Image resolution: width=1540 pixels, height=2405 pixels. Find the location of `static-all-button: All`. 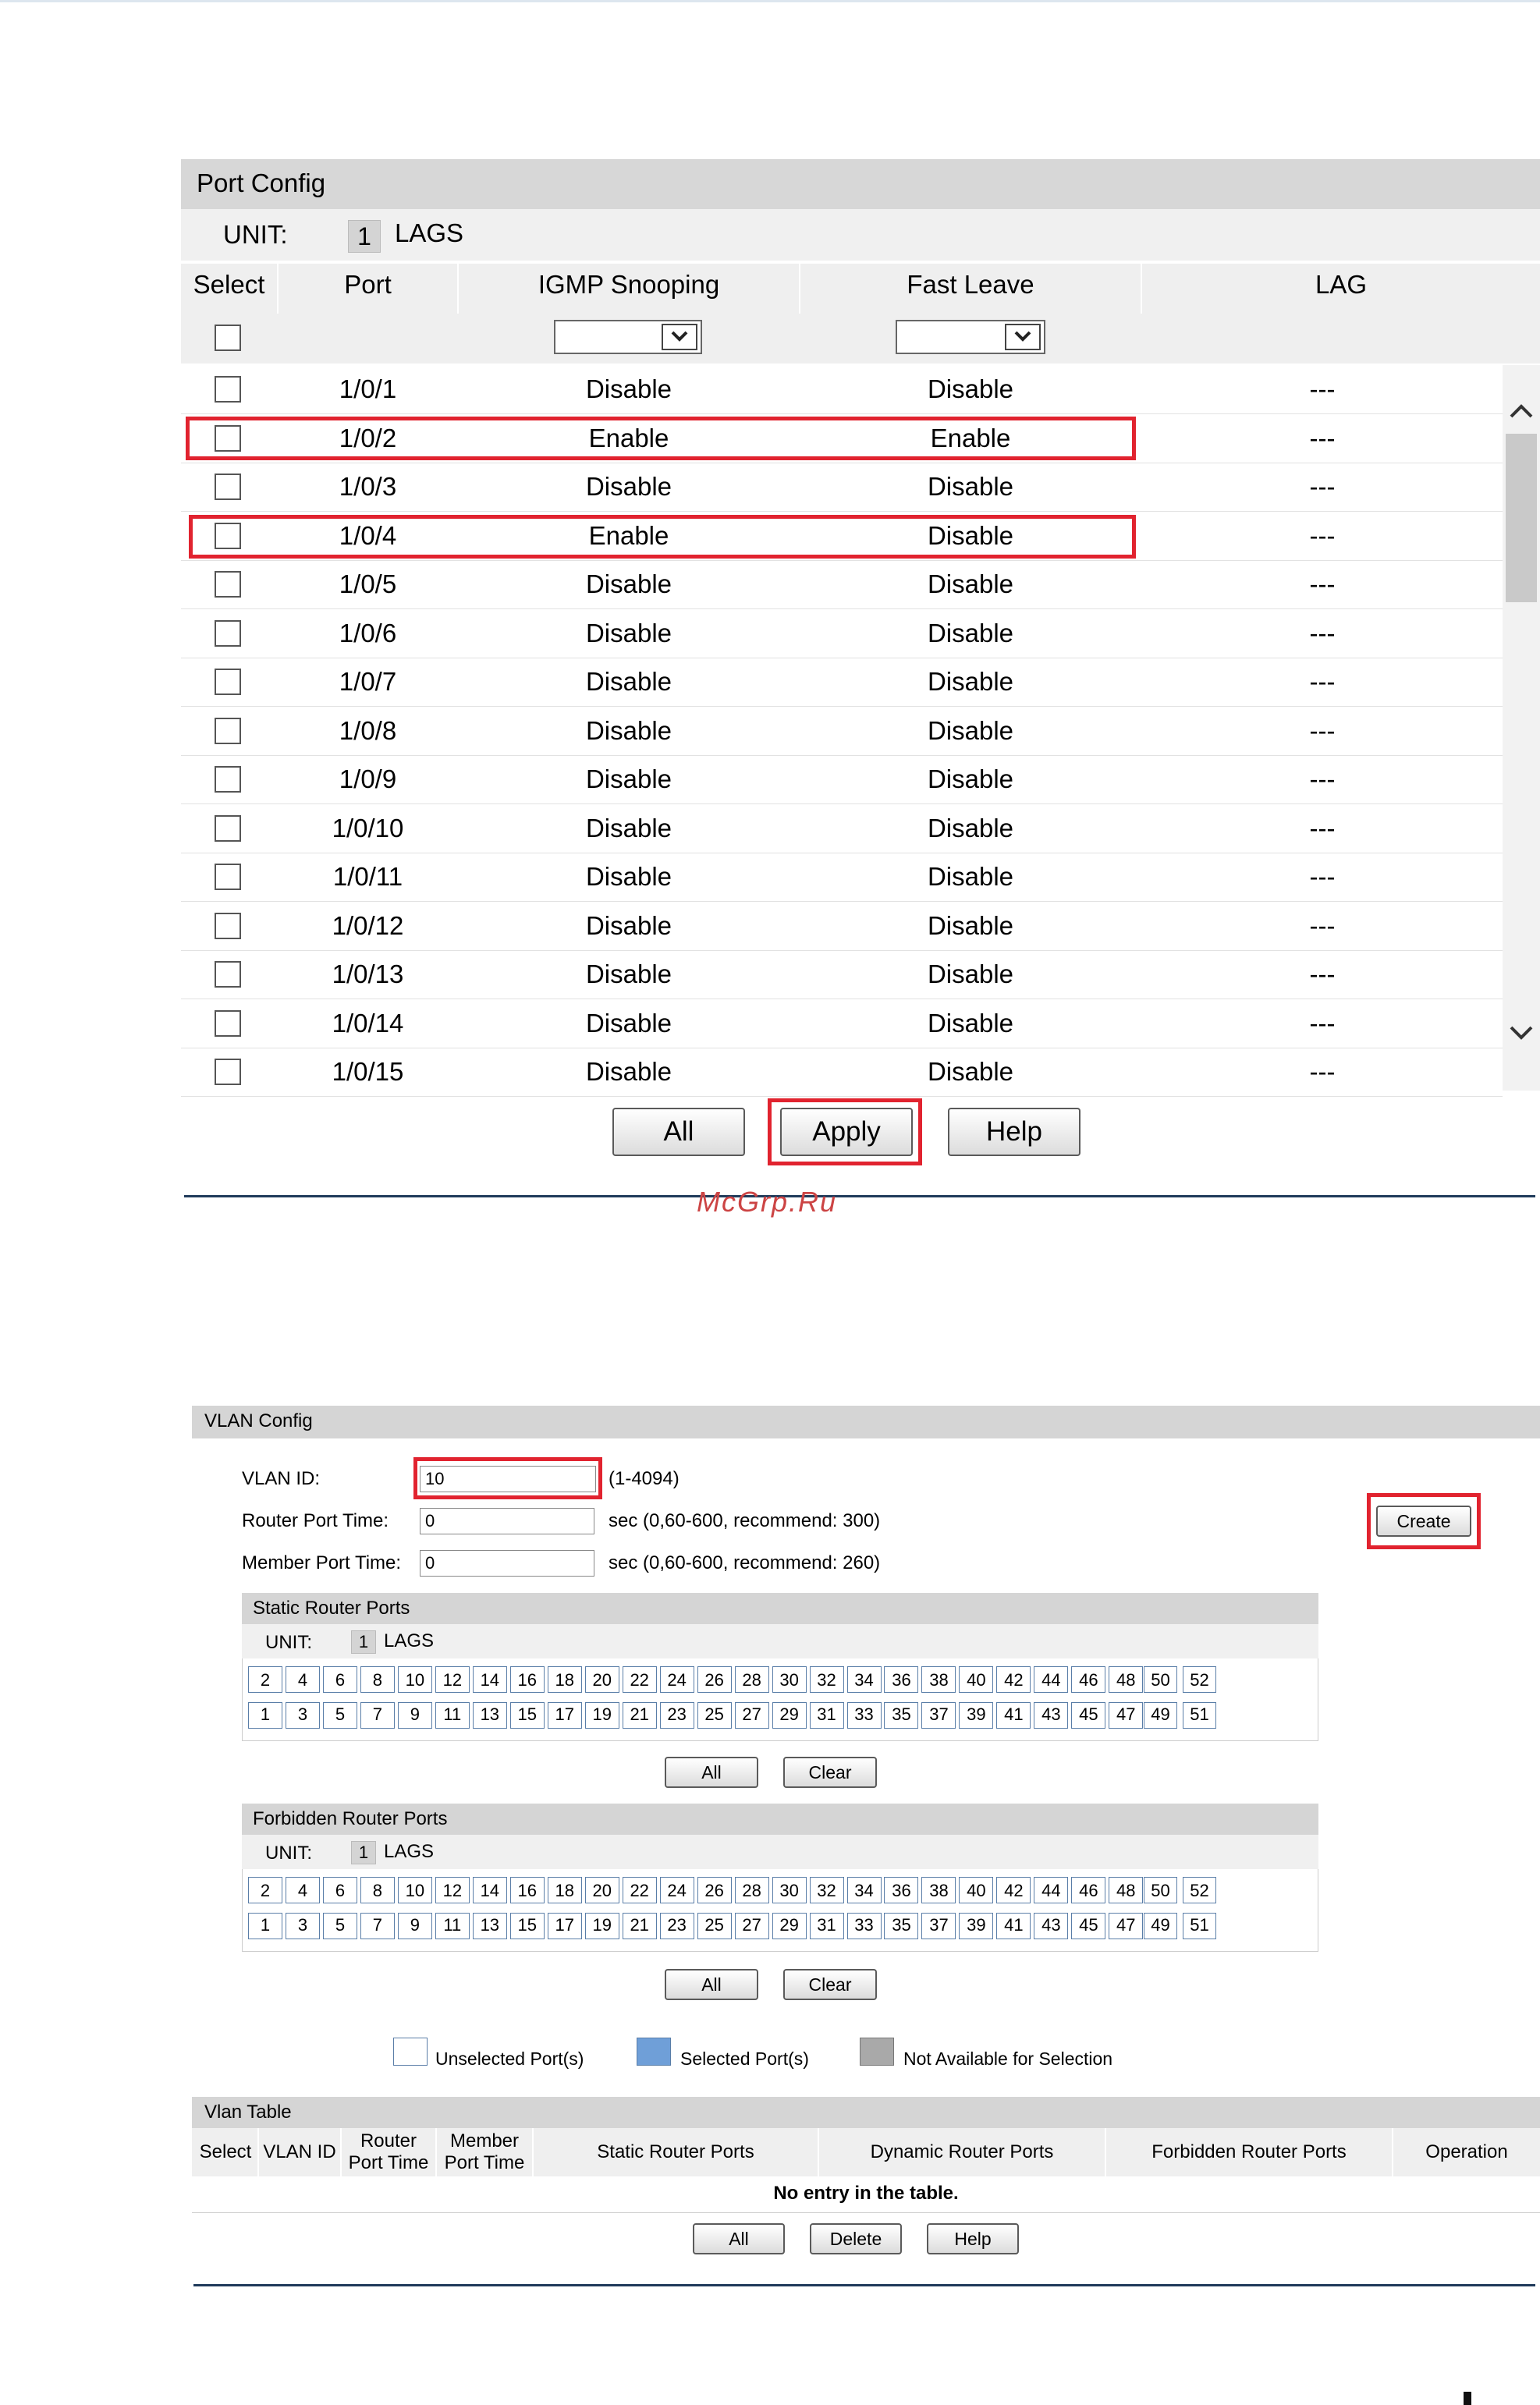

static-all-button: All is located at coordinates (711, 1772).